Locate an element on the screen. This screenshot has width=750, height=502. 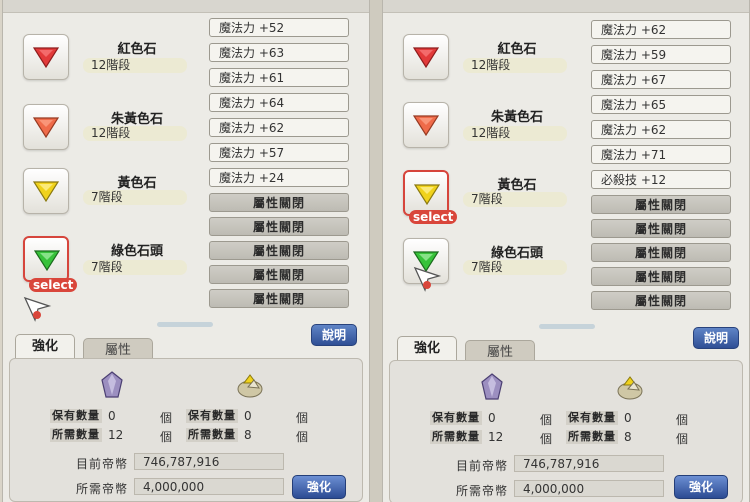
gem-slot-selected is located at coordinates (46, 259).